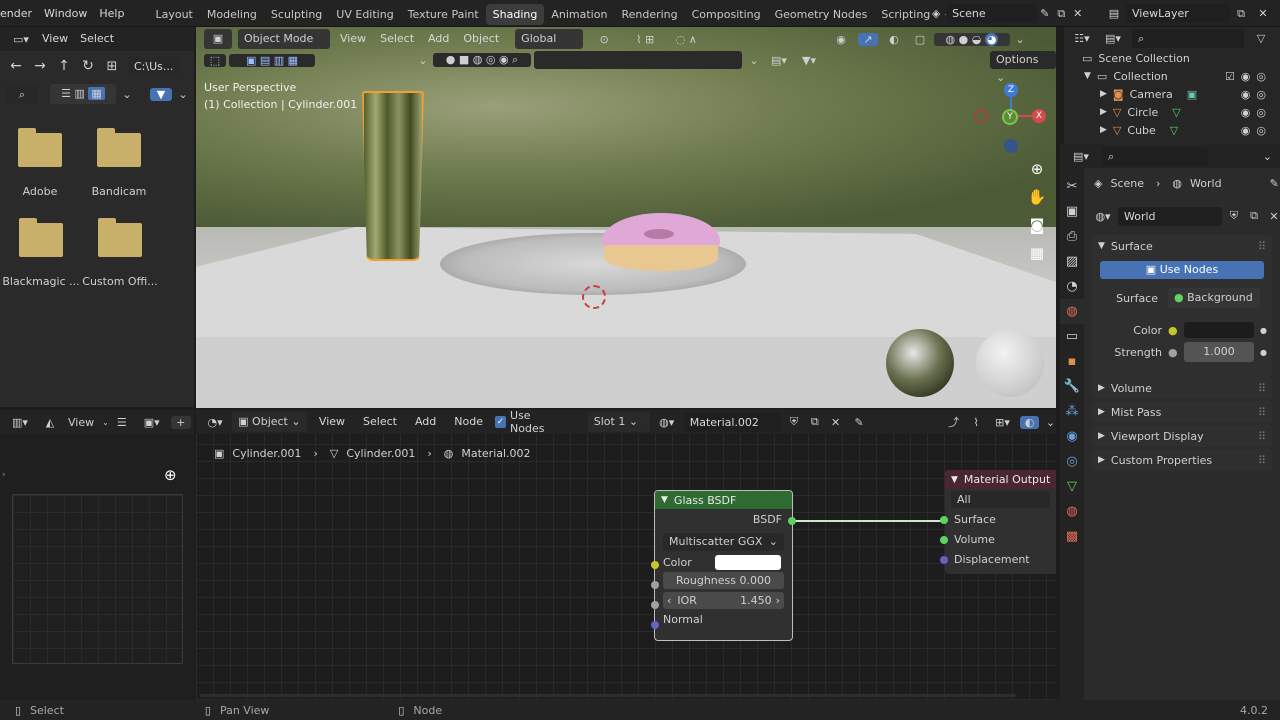 Image resolution: width=1280 pixels, height=720 pixels. Describe the element at coordinates (161, 94) in the screenshot. I see `filter-icon: ▼` at that location.